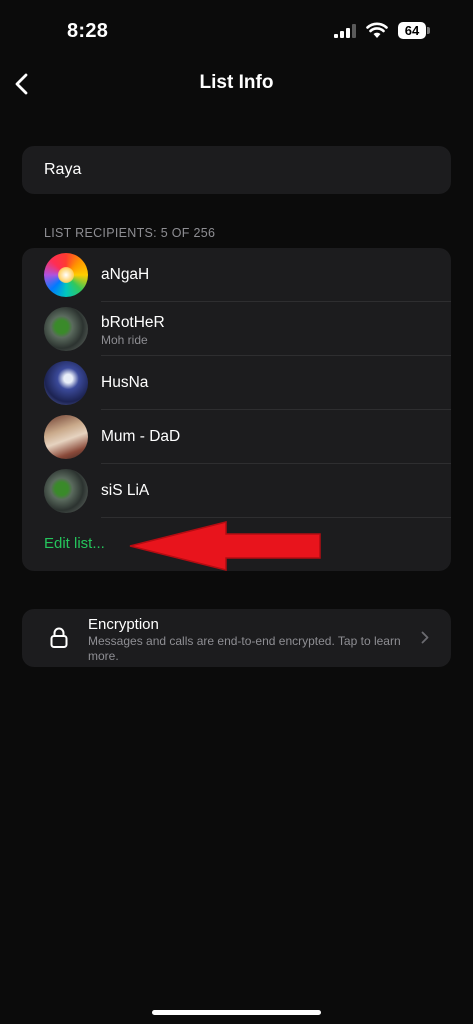 The height and width of the screenshot is (1024, 473). I want to click on list-name-field: Raya, so click(236, 170).